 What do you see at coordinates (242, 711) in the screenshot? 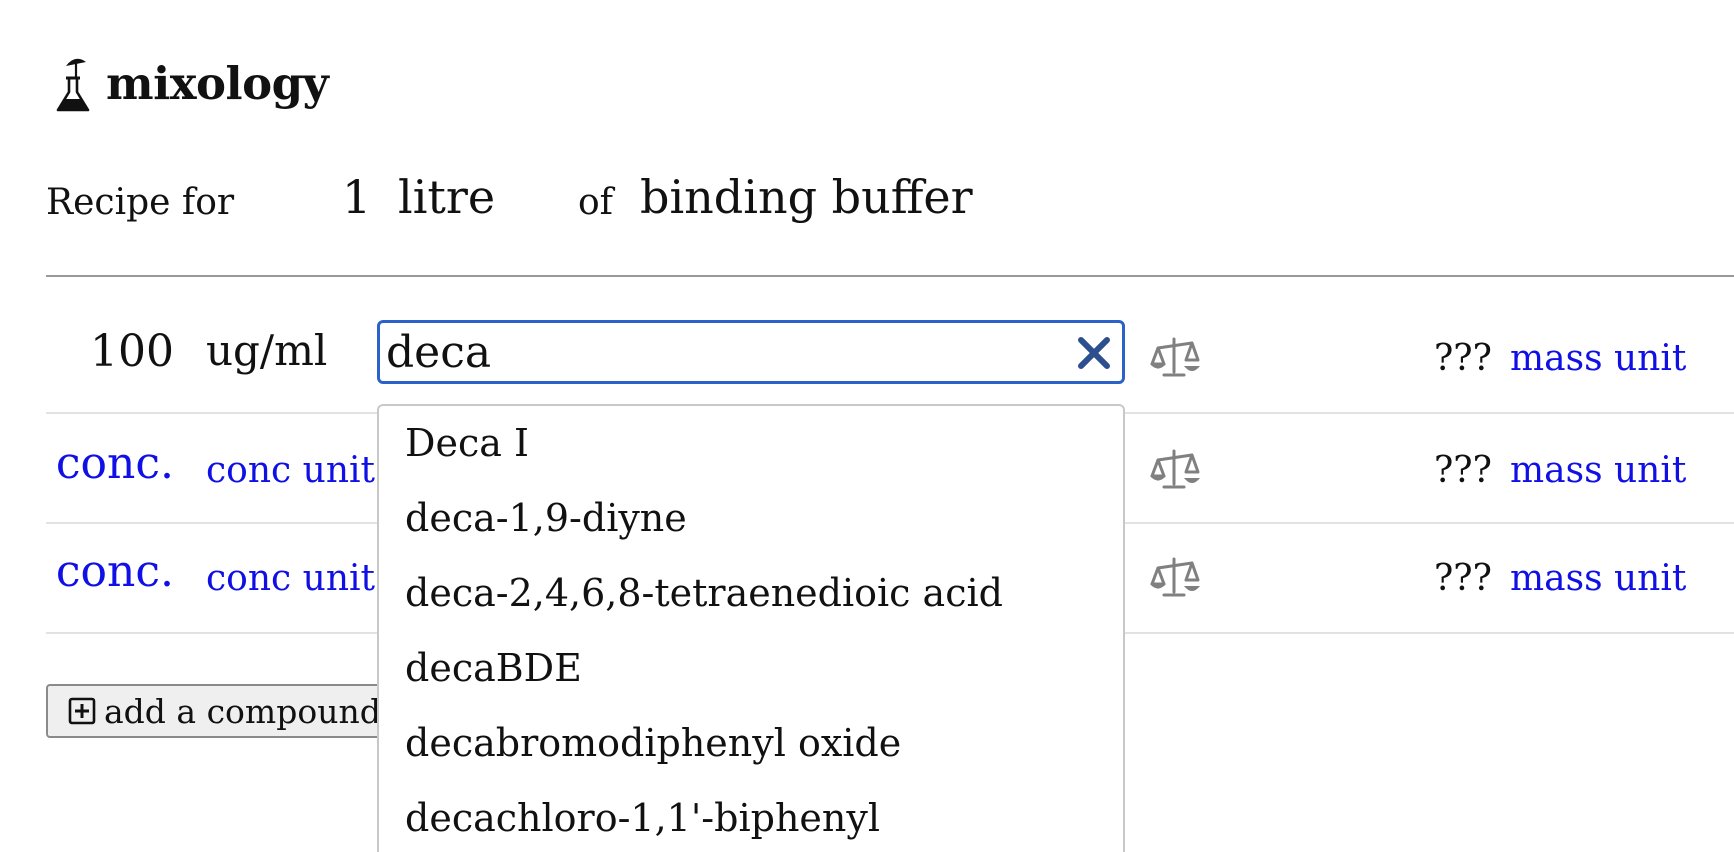
I see `add-compound-label: add a compound` at bounding box center [242, 711].